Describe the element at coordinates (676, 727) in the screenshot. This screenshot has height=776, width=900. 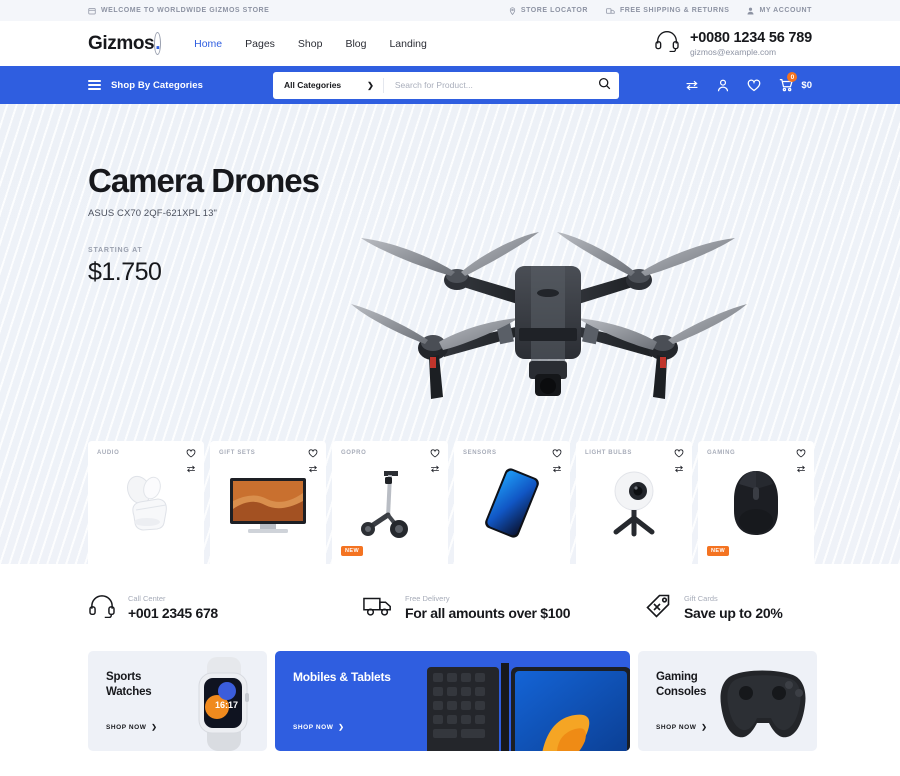
I see `promo-cta-label: SHOP NOW` at that location.